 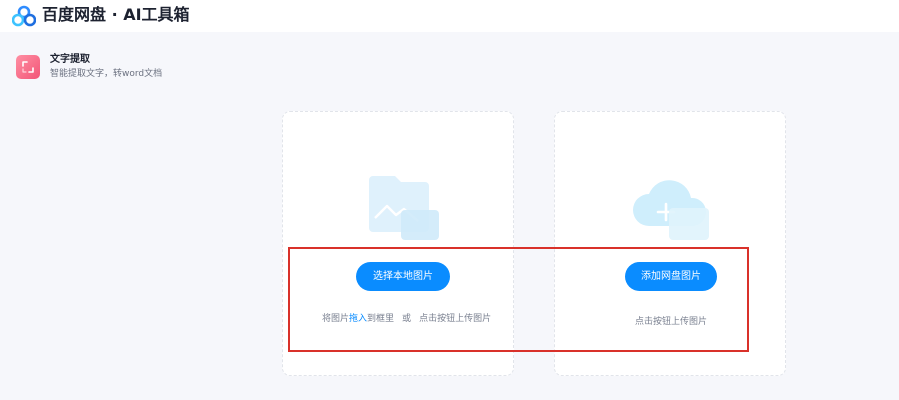 What do you see at coordinates (381, 319) in the screenshot?
I see `hint-suffix: 到框里` at bounding box center [381, 319].